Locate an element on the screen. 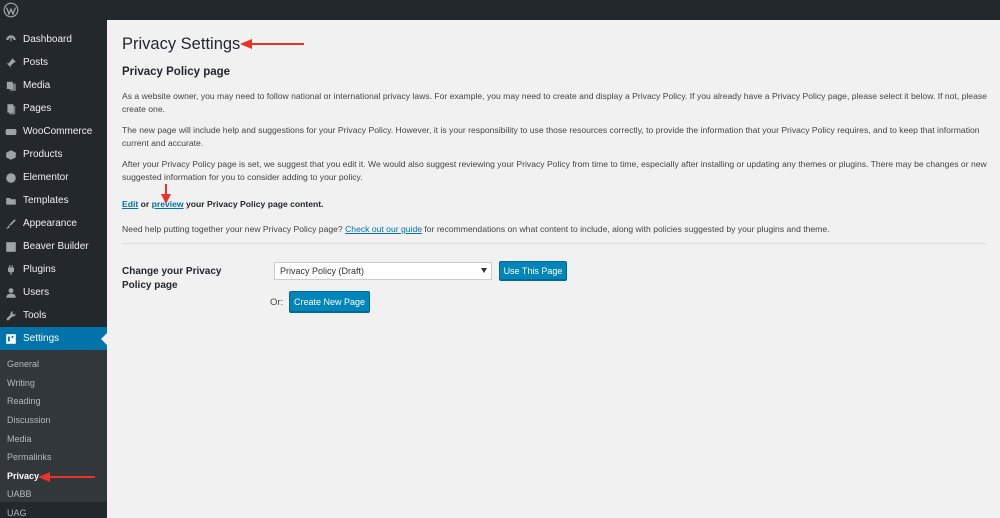  divider is located at coordinates (554, 243).